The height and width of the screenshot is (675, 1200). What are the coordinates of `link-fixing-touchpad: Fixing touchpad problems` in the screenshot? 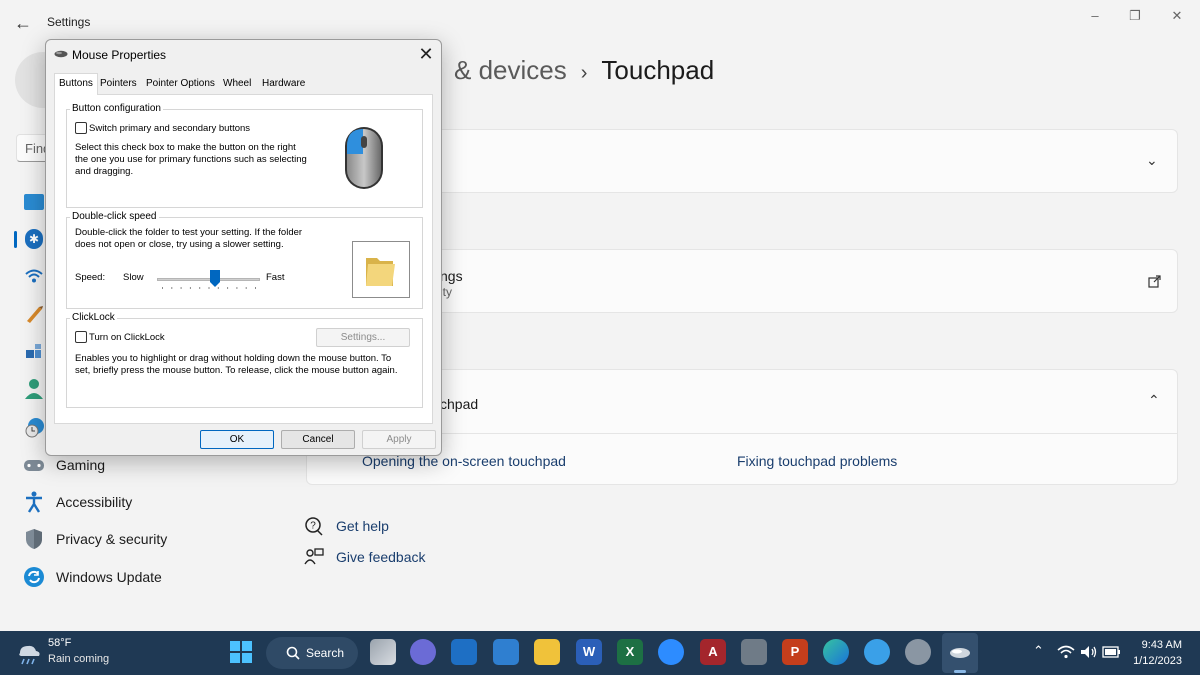 It's located at (817, 461).